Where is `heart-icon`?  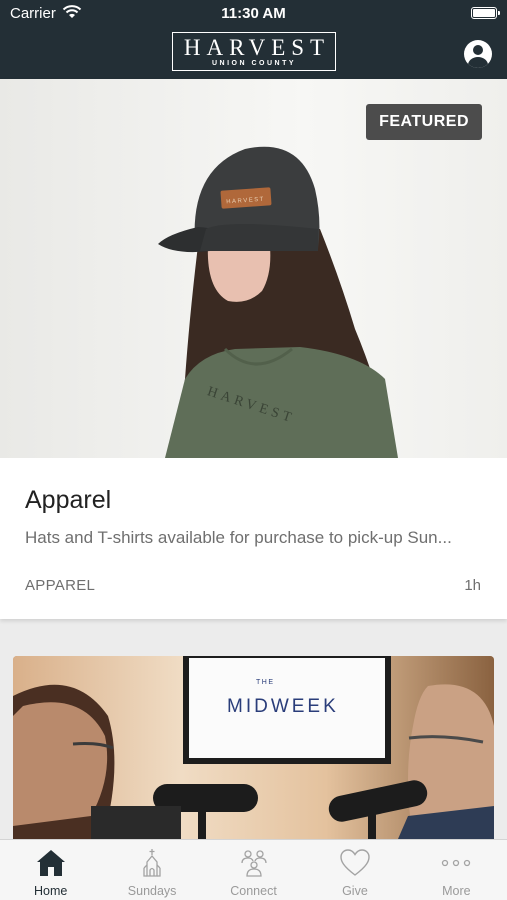 heart-icon is located at coordinates (355, 862).